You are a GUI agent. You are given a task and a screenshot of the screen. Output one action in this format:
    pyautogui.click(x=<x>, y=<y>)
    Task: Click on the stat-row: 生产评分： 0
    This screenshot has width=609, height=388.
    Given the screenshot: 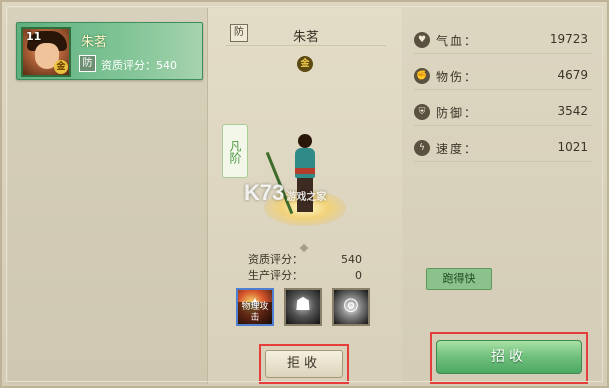 What is the action you would take?
    pyautogui.click(x=305, y=275)
    